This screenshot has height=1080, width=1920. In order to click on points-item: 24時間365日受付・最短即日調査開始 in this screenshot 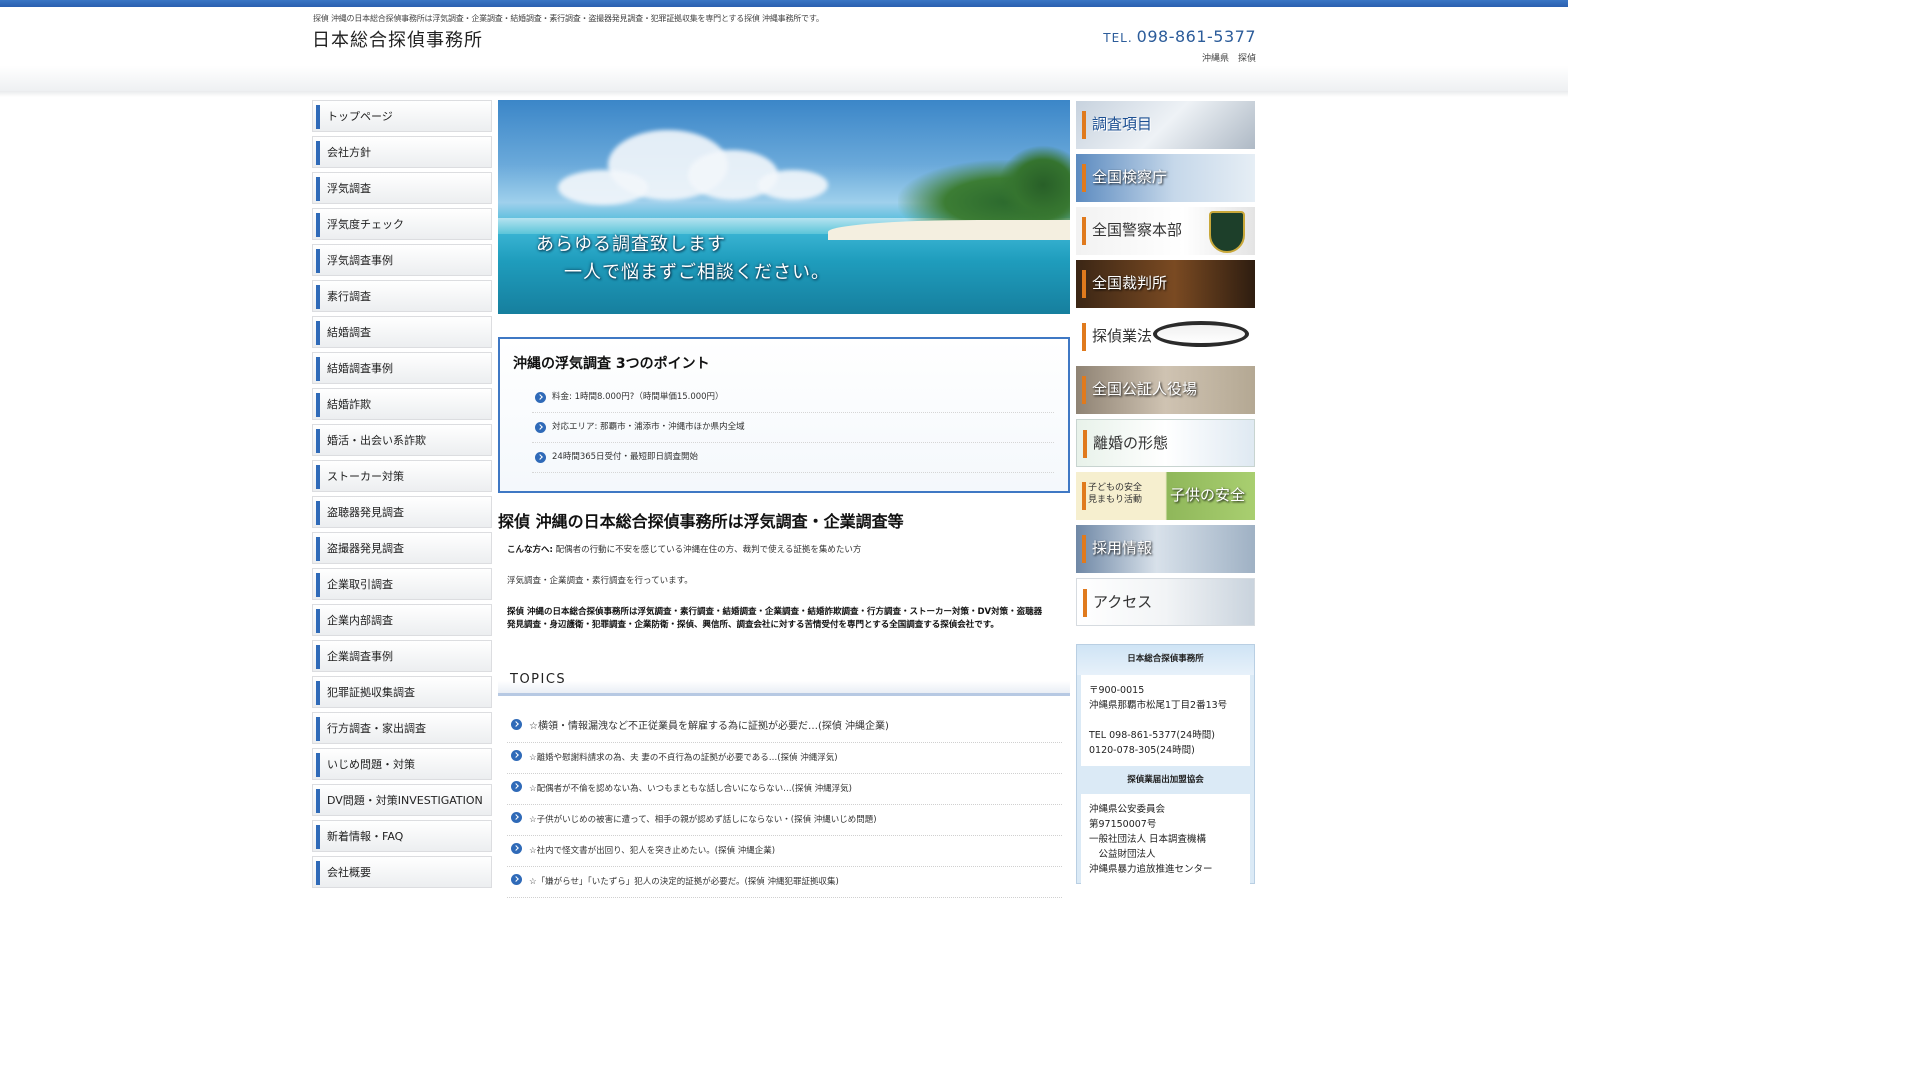, I will do `click(793, 458)`.